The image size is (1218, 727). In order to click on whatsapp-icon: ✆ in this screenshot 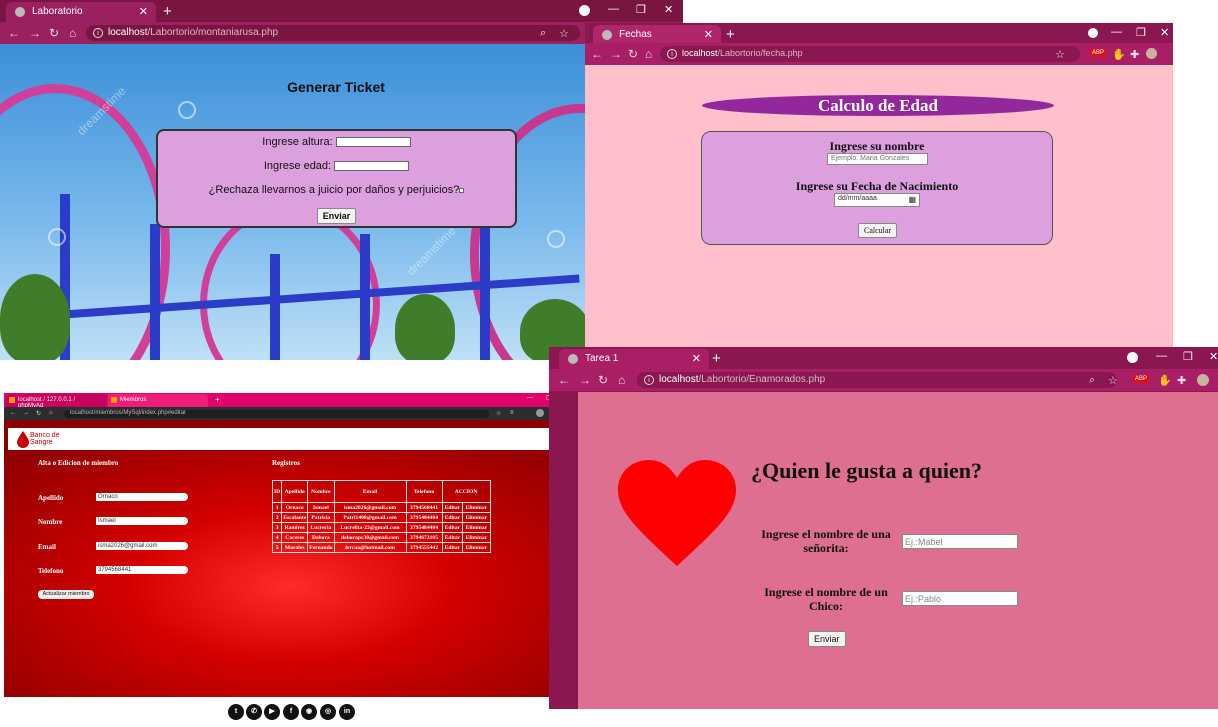, I will do `click(254, 712)`.